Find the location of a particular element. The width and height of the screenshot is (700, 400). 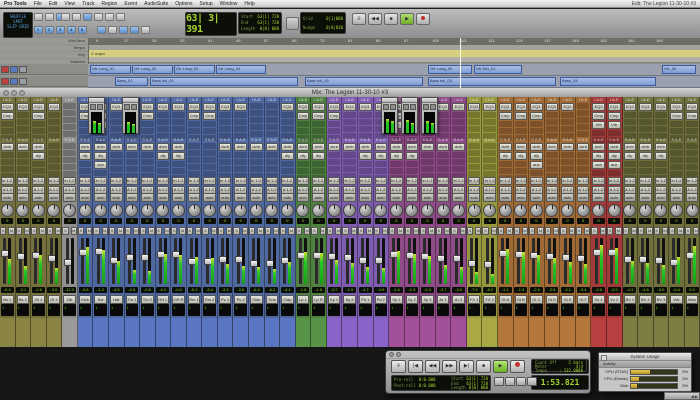

count-off-button is located at coordinates (521, 381).